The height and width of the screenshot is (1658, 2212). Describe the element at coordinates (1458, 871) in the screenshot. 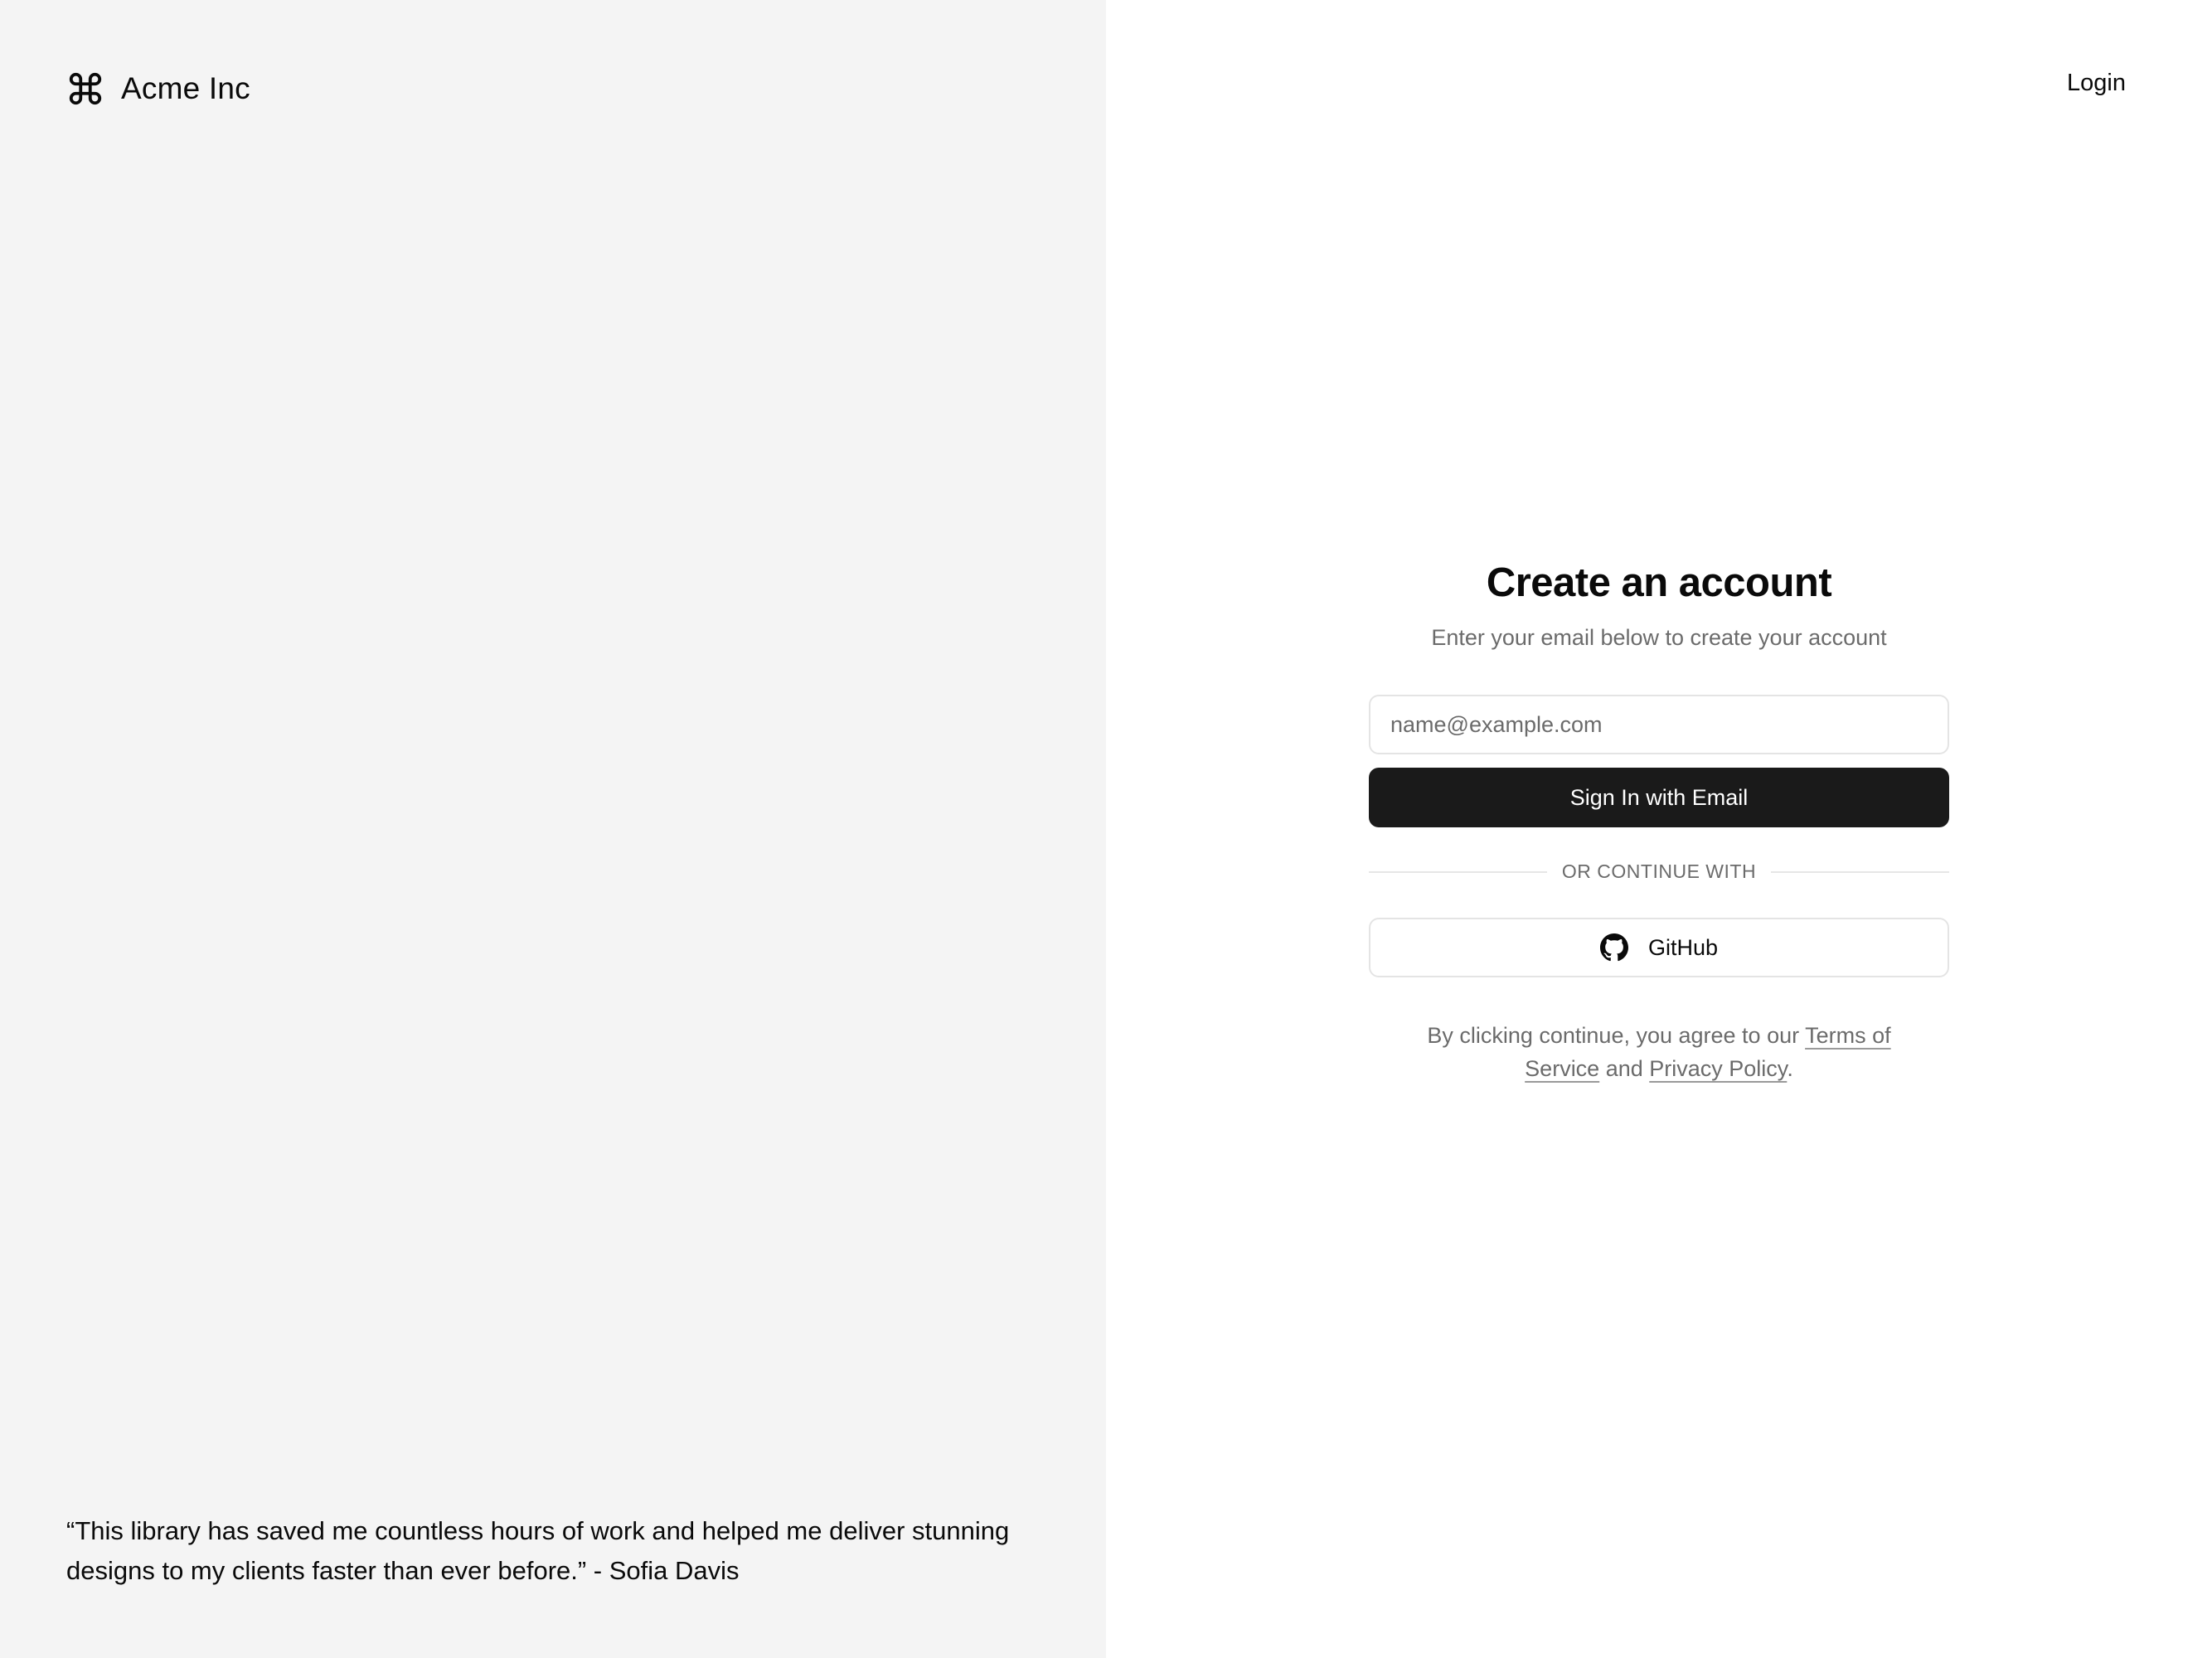

I see `divider-line-left` at that location.